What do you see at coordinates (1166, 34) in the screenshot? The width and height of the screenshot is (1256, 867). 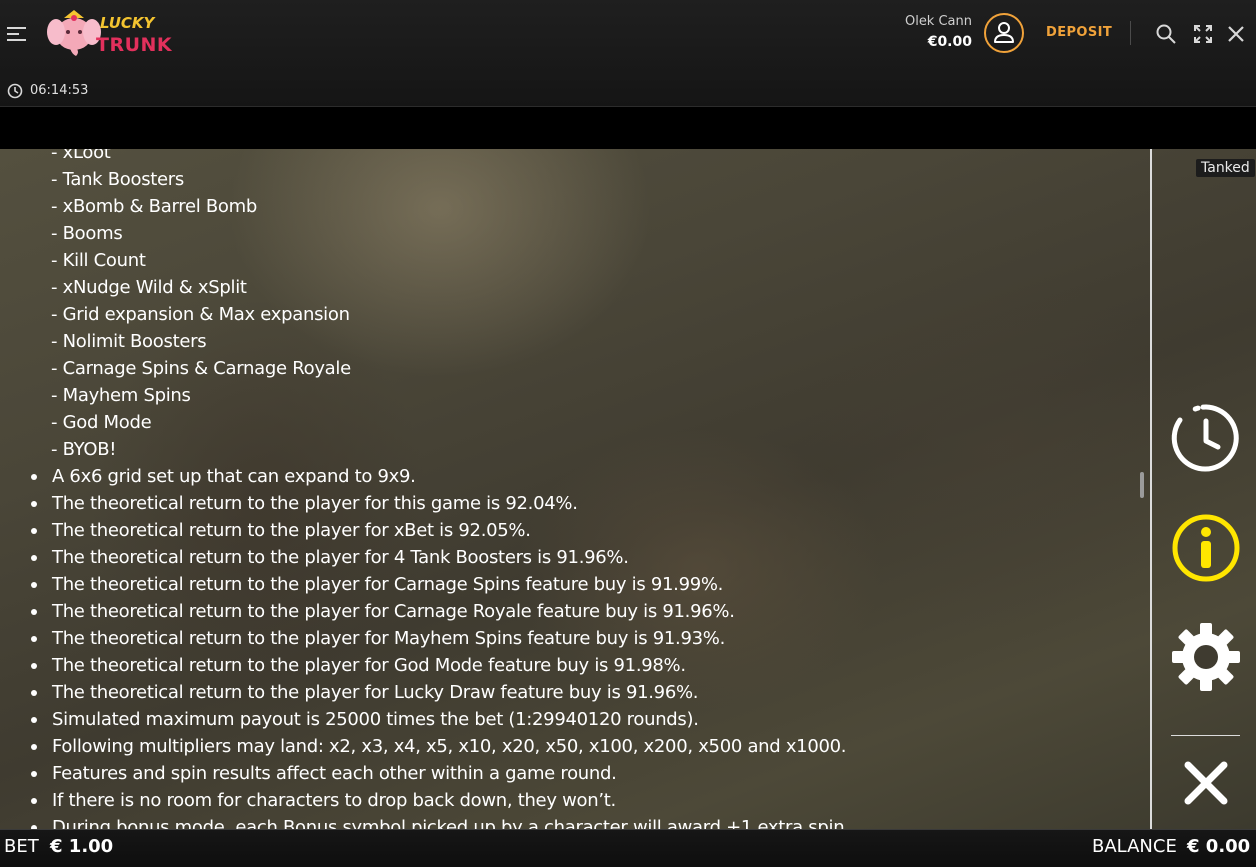 I see `search-icon` at bounding box center [1166, 34].